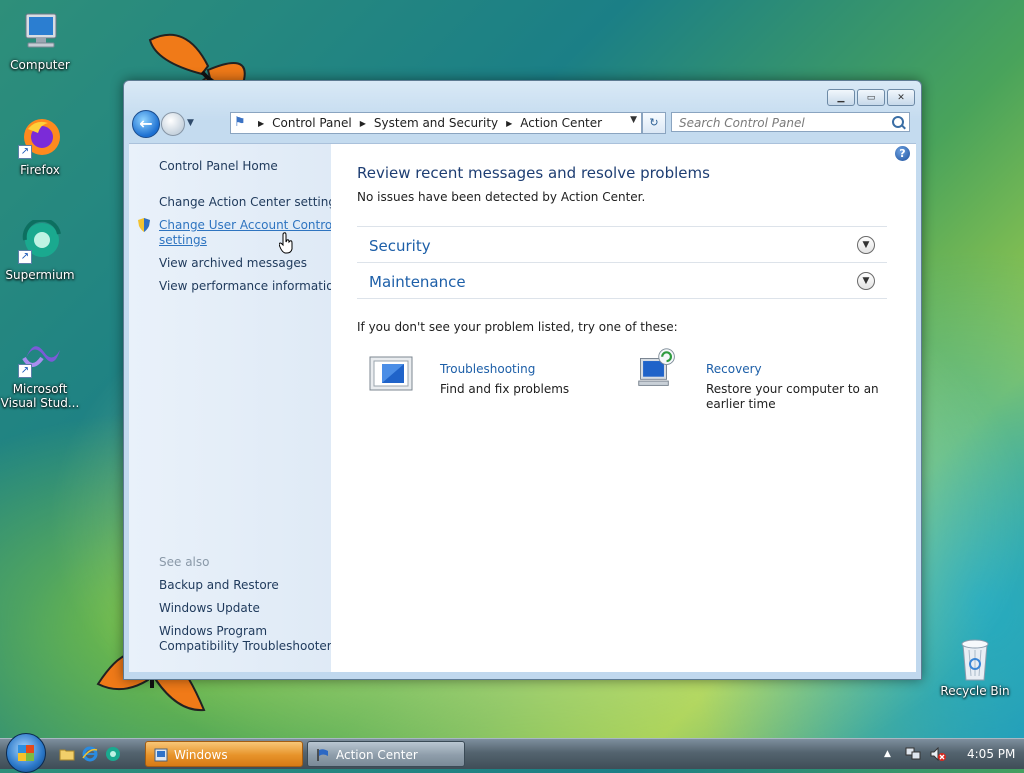  What do you see at coordinates (741, 404) in the screenshot?
I see `recovery-description-line2: earlier time` at bounding box center [741, 404].